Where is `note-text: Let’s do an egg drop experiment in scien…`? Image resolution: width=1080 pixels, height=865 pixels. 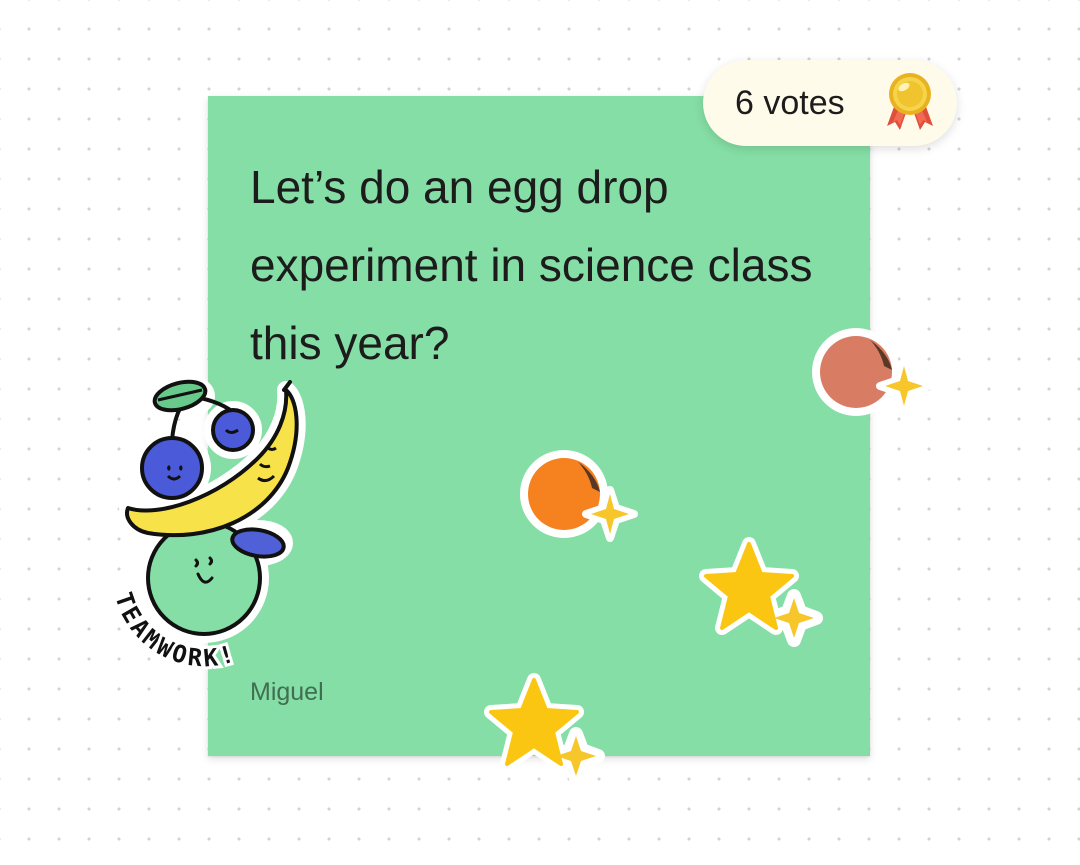 note-text: Let’s do an egg drop experiment in scien… is located at coordinates (540, 265).